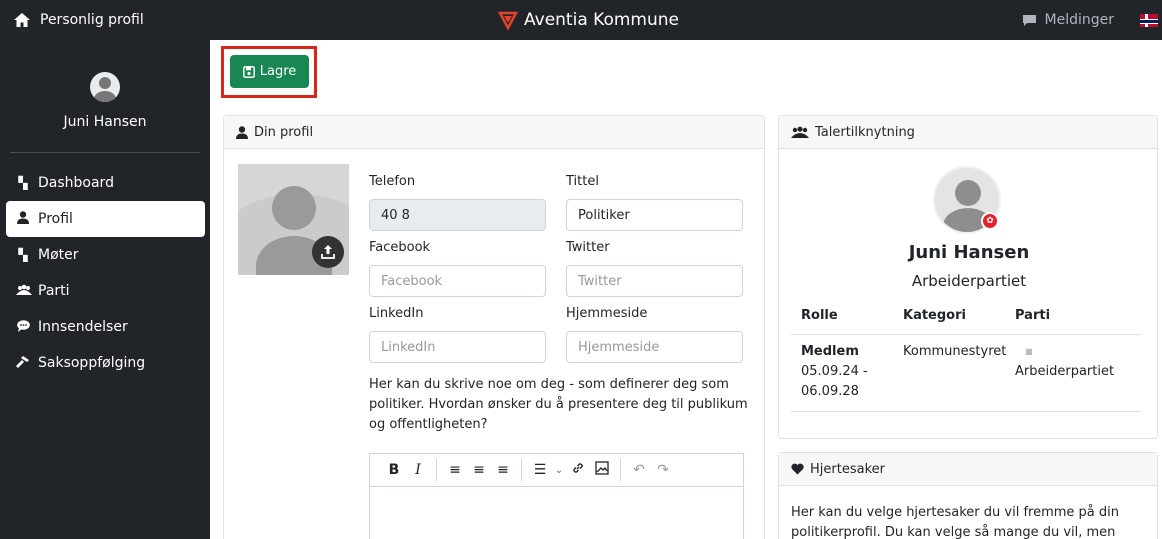  Describe the element at coordinates (105, 122) in the screenshot. I see `sidebar-user-name: Juni Hansen` at that location.